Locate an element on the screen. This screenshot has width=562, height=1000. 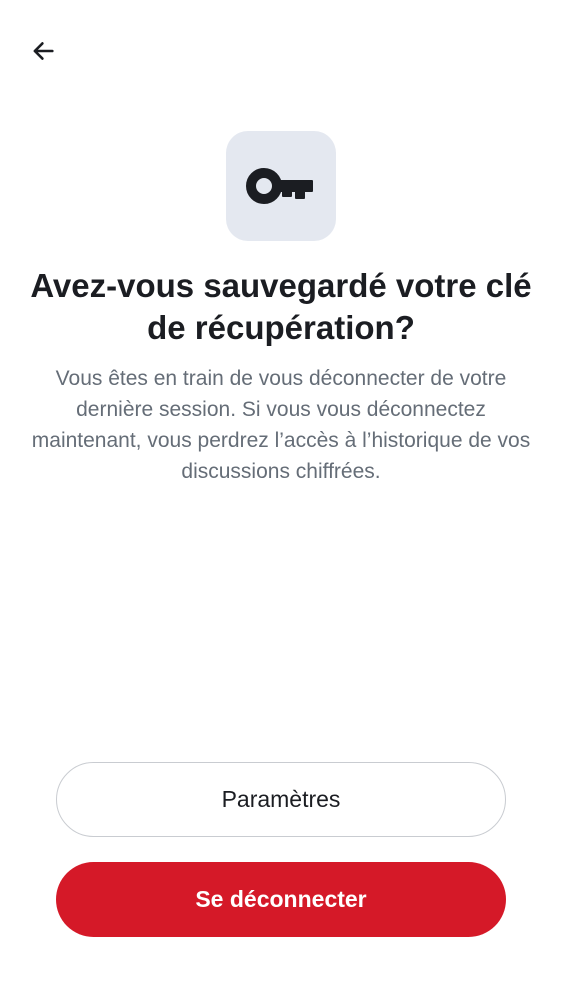
settings-button-label: Paramètres is located at coordinates (281, 799).